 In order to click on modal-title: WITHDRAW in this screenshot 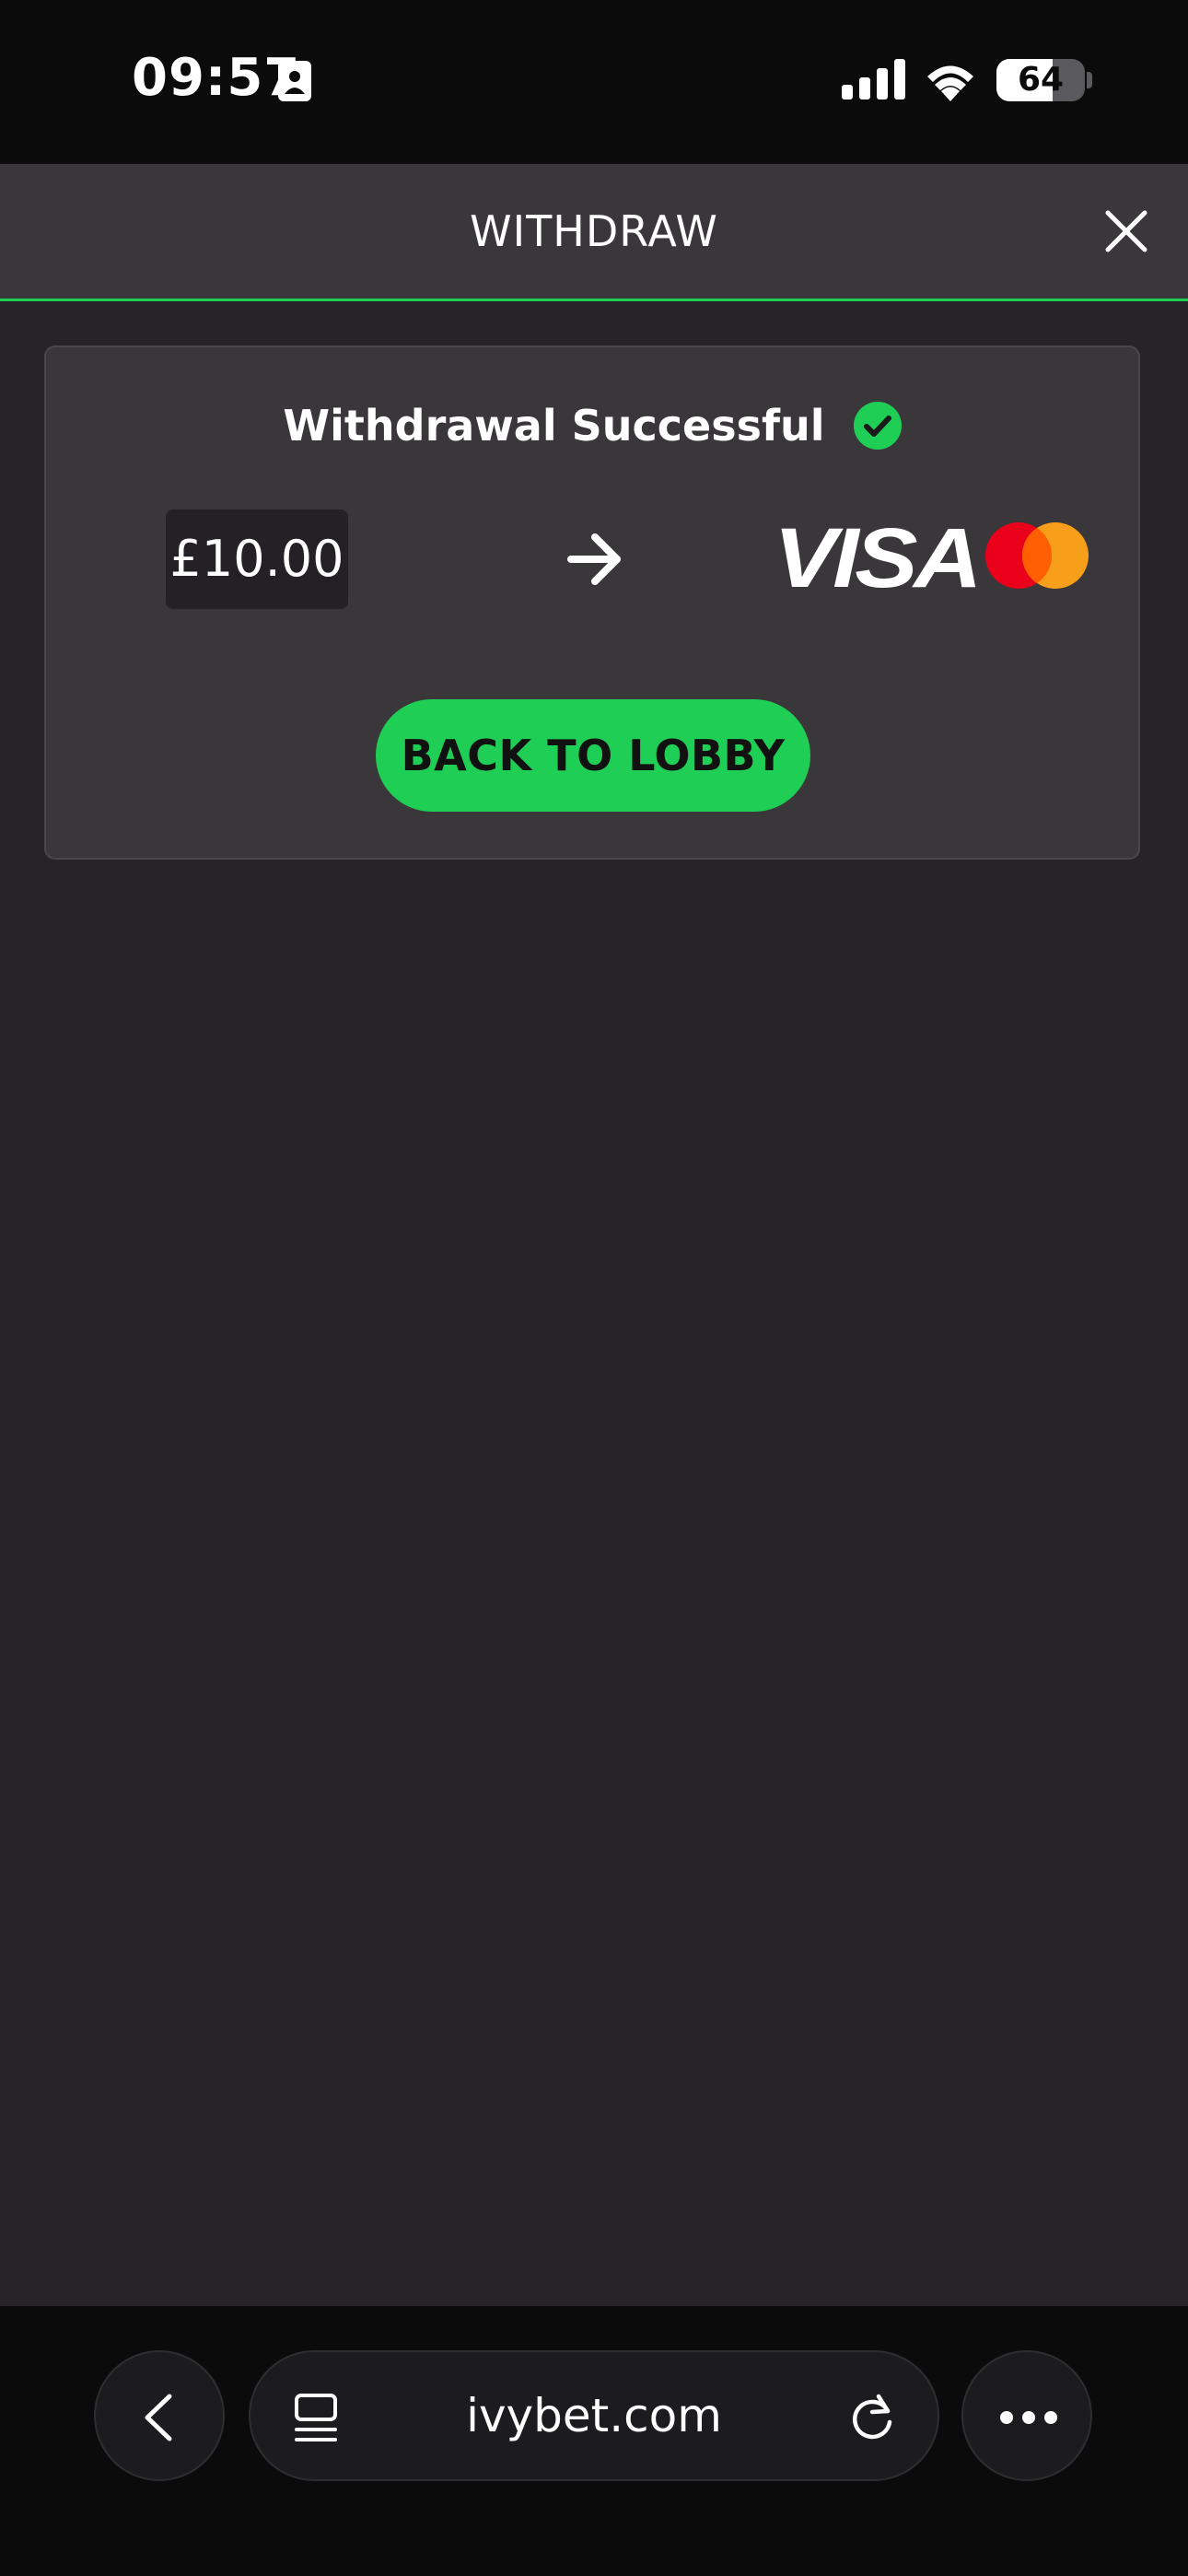, I will do `click(594, 231)`.